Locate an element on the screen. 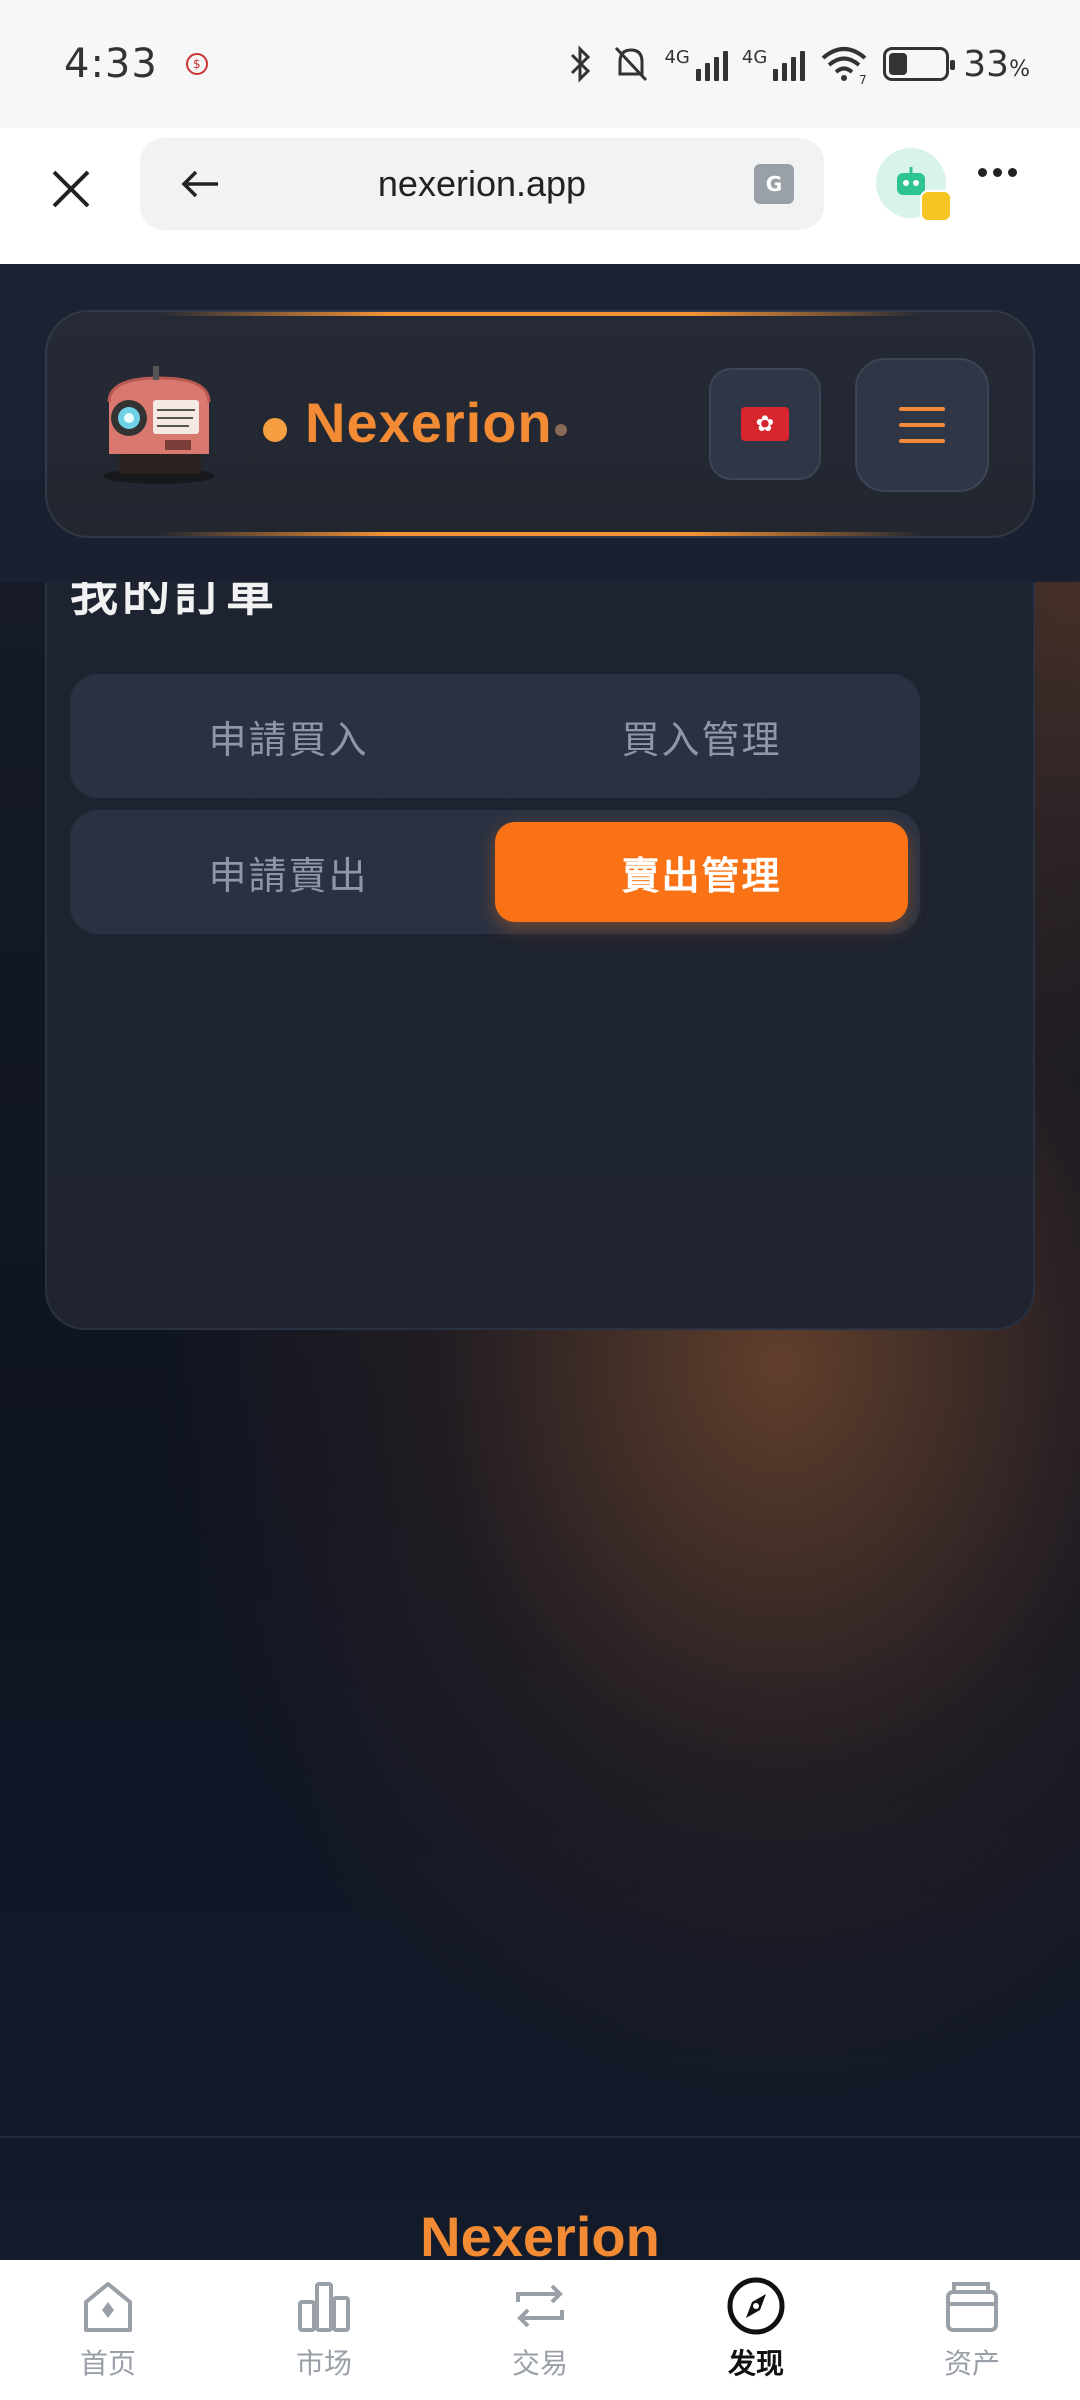 The image size is (1080, 2400). buy-management-button: 買入管理 is located at coordinates (701, 736).